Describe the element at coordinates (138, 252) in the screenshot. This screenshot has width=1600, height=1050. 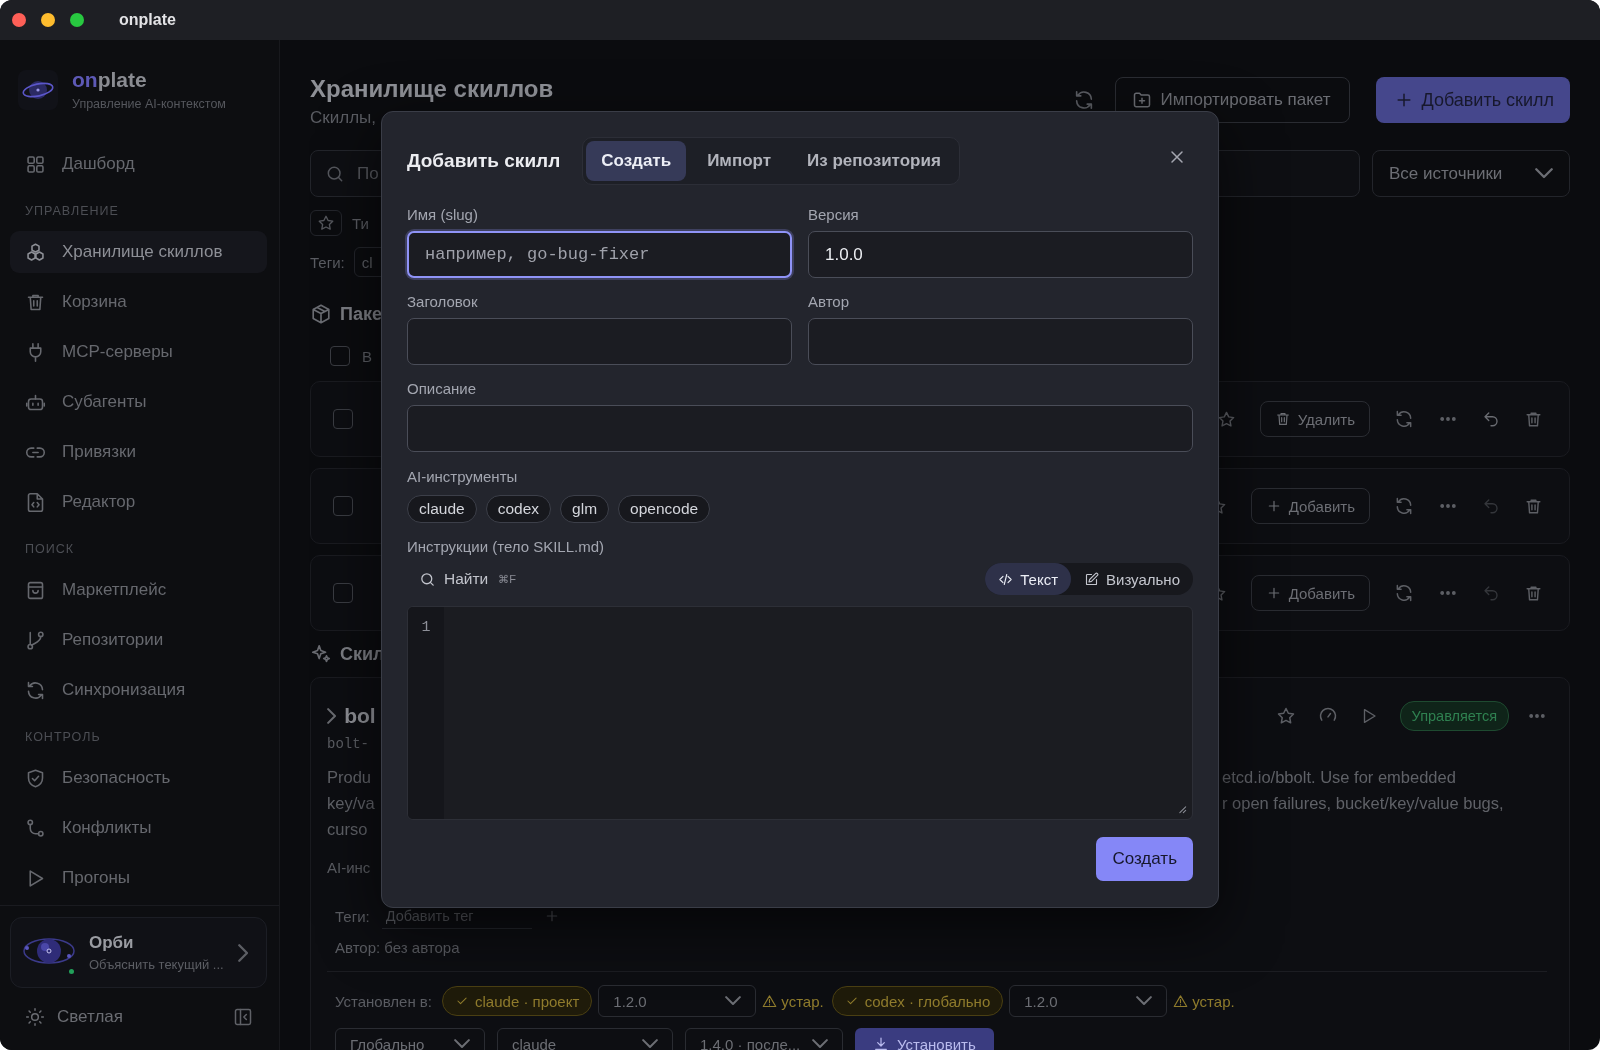
I see `sidebar-item: Хранилище скиллов` at that location.